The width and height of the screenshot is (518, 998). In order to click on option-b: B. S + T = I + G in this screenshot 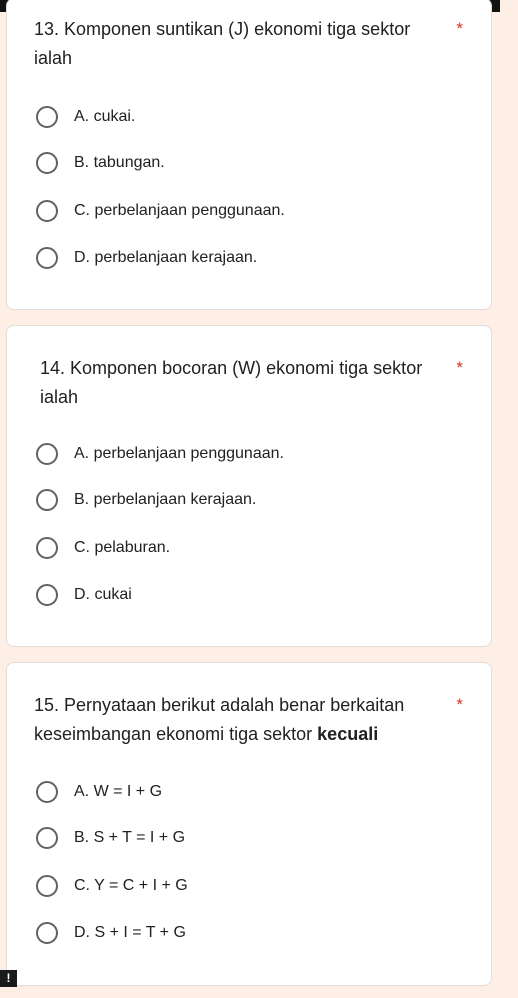, I will do `click(246, 838)`.